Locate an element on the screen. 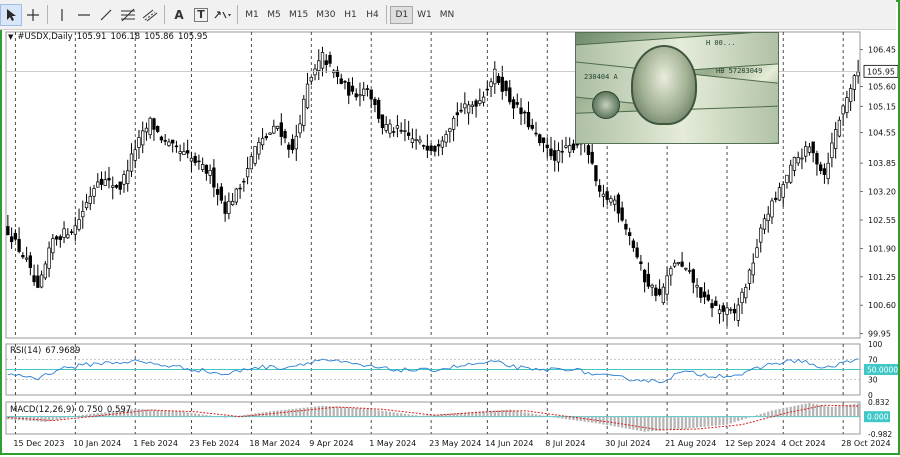 Image resolution: width=900 pixels, height=457 pixels. price-legend: ▼ #USDX,Daily 105.91 106.18 105.86 105.95 is located at coordinates (110, 37).